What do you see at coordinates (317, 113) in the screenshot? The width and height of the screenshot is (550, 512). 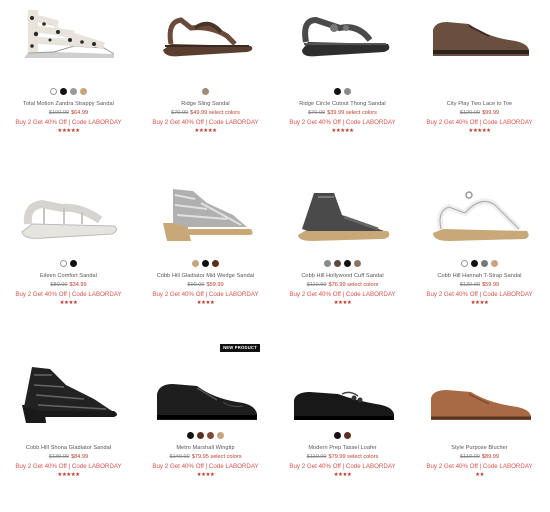 I see `original-price: $70.00` at bounding box center [317, 113].